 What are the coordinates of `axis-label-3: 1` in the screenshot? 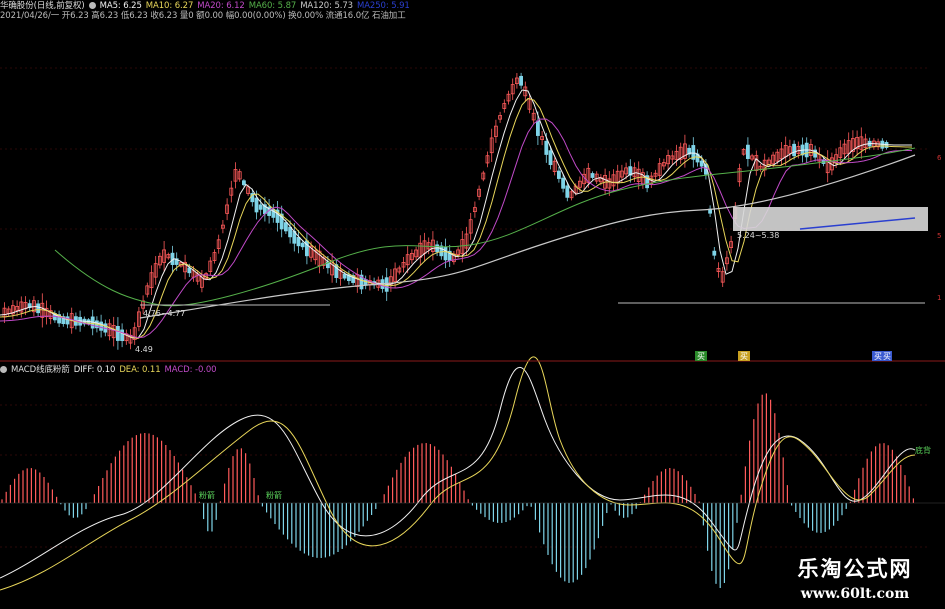 It's located at (939, 298).